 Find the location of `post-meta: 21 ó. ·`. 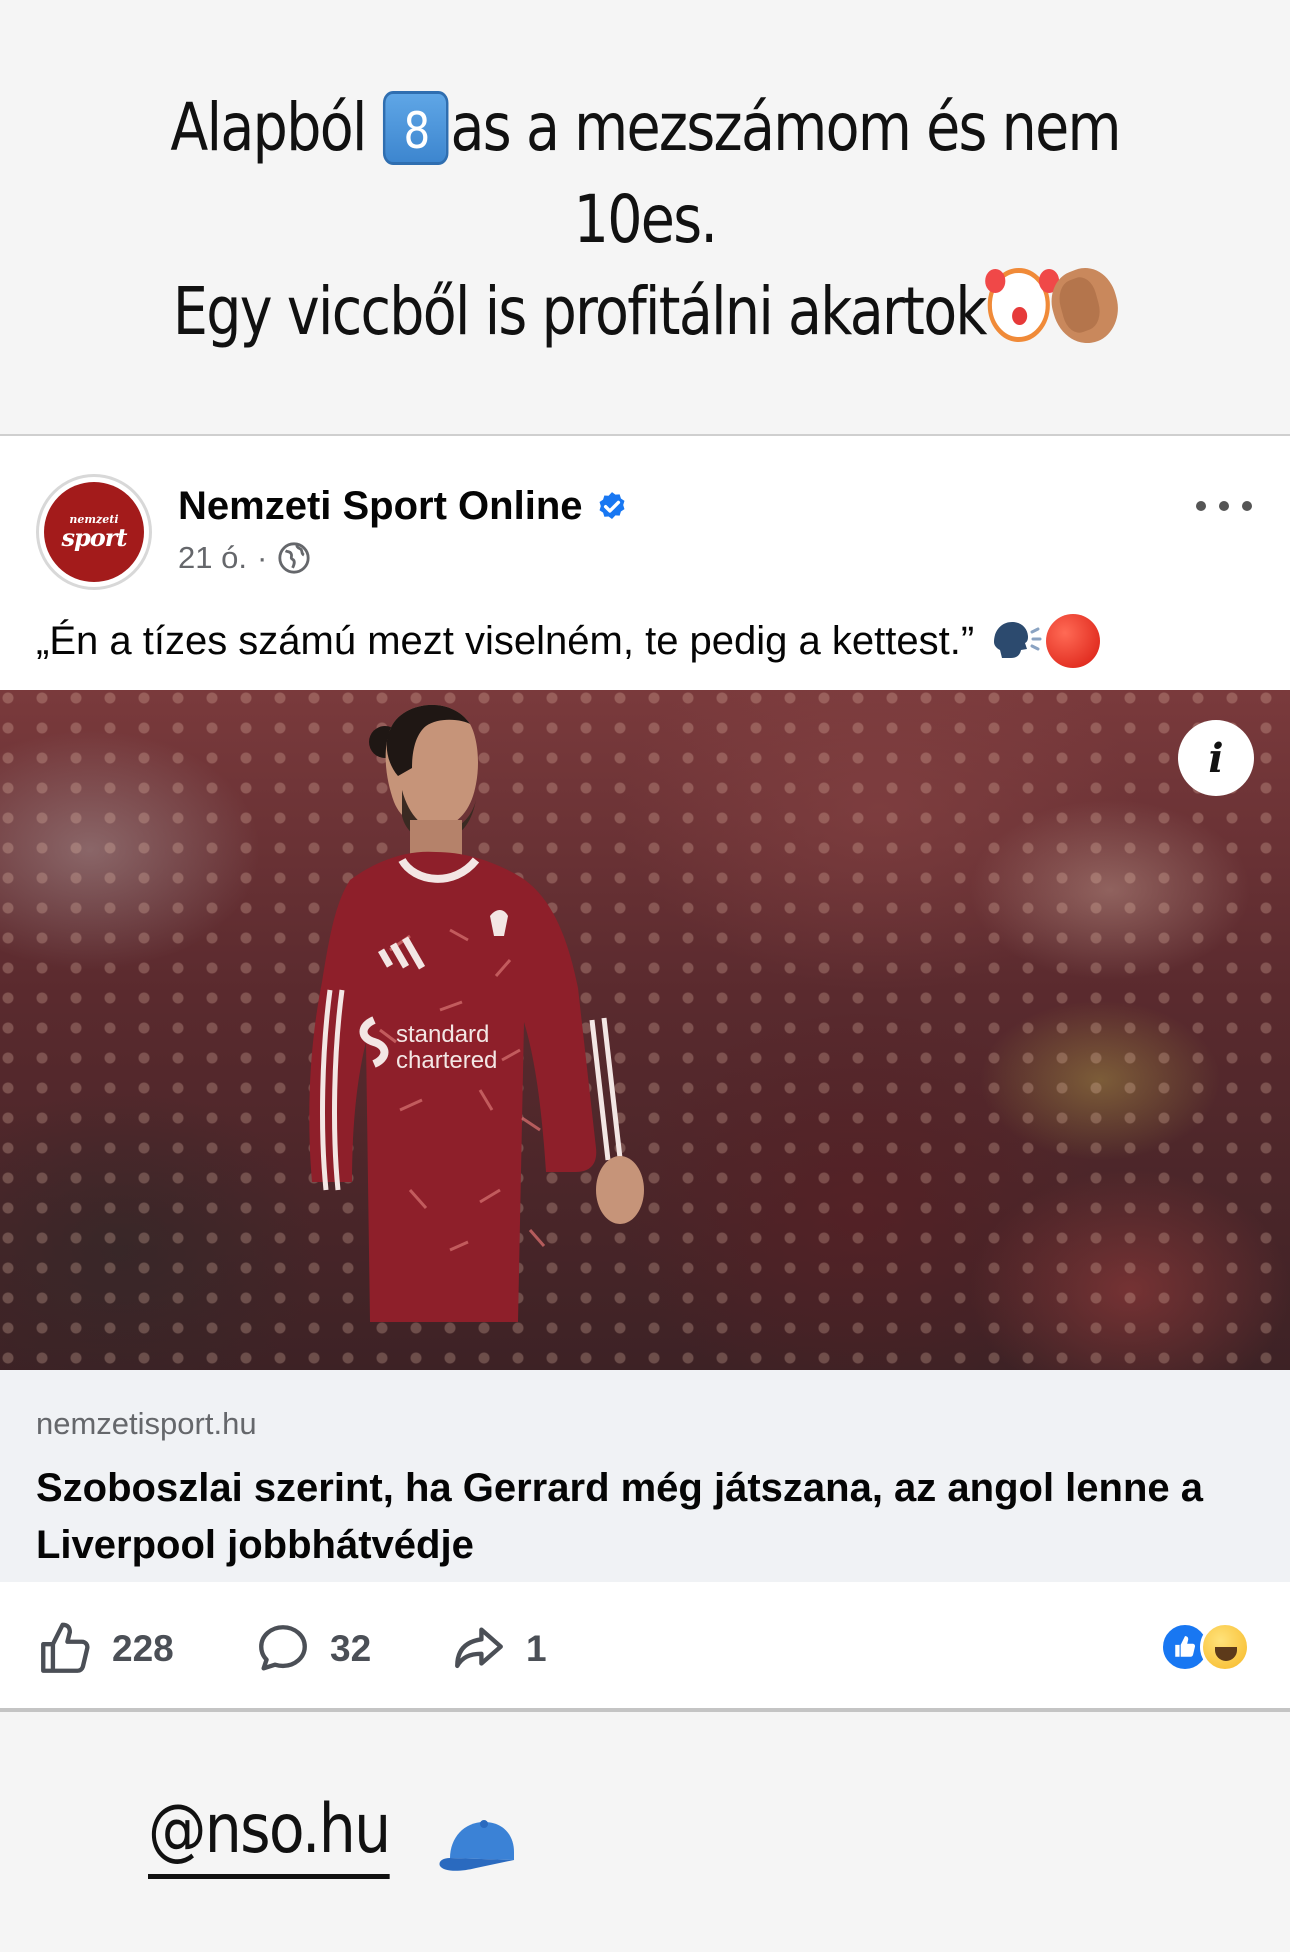

post-meta: 21 ó. · is located at coordinates (244, 558).